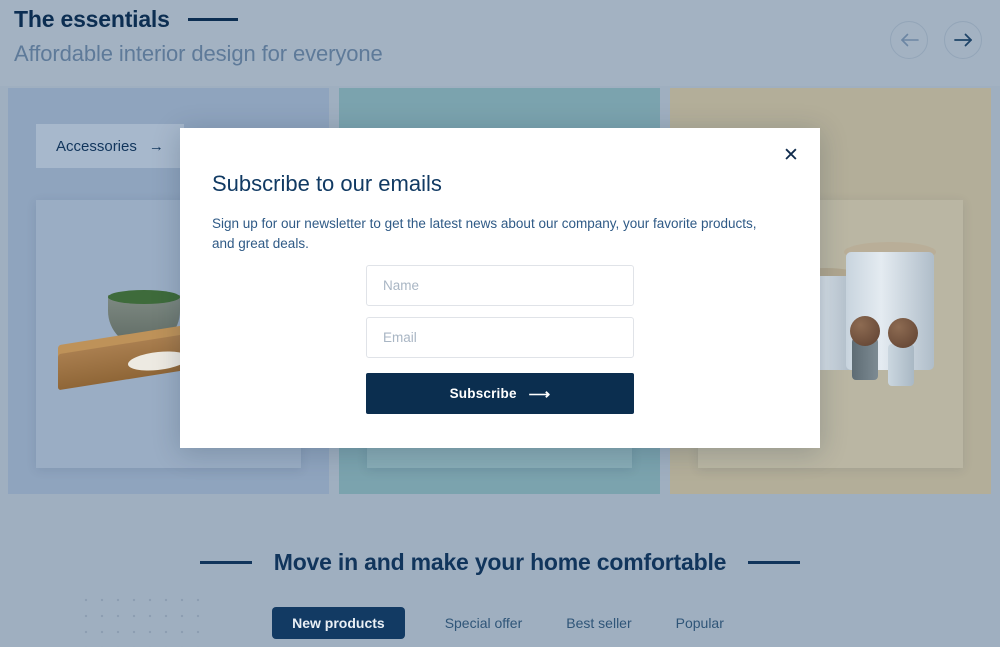 The image size is (1000, 647). I want to click on page-subtitle: Affordable interior design for everyone, so click(198, 53).